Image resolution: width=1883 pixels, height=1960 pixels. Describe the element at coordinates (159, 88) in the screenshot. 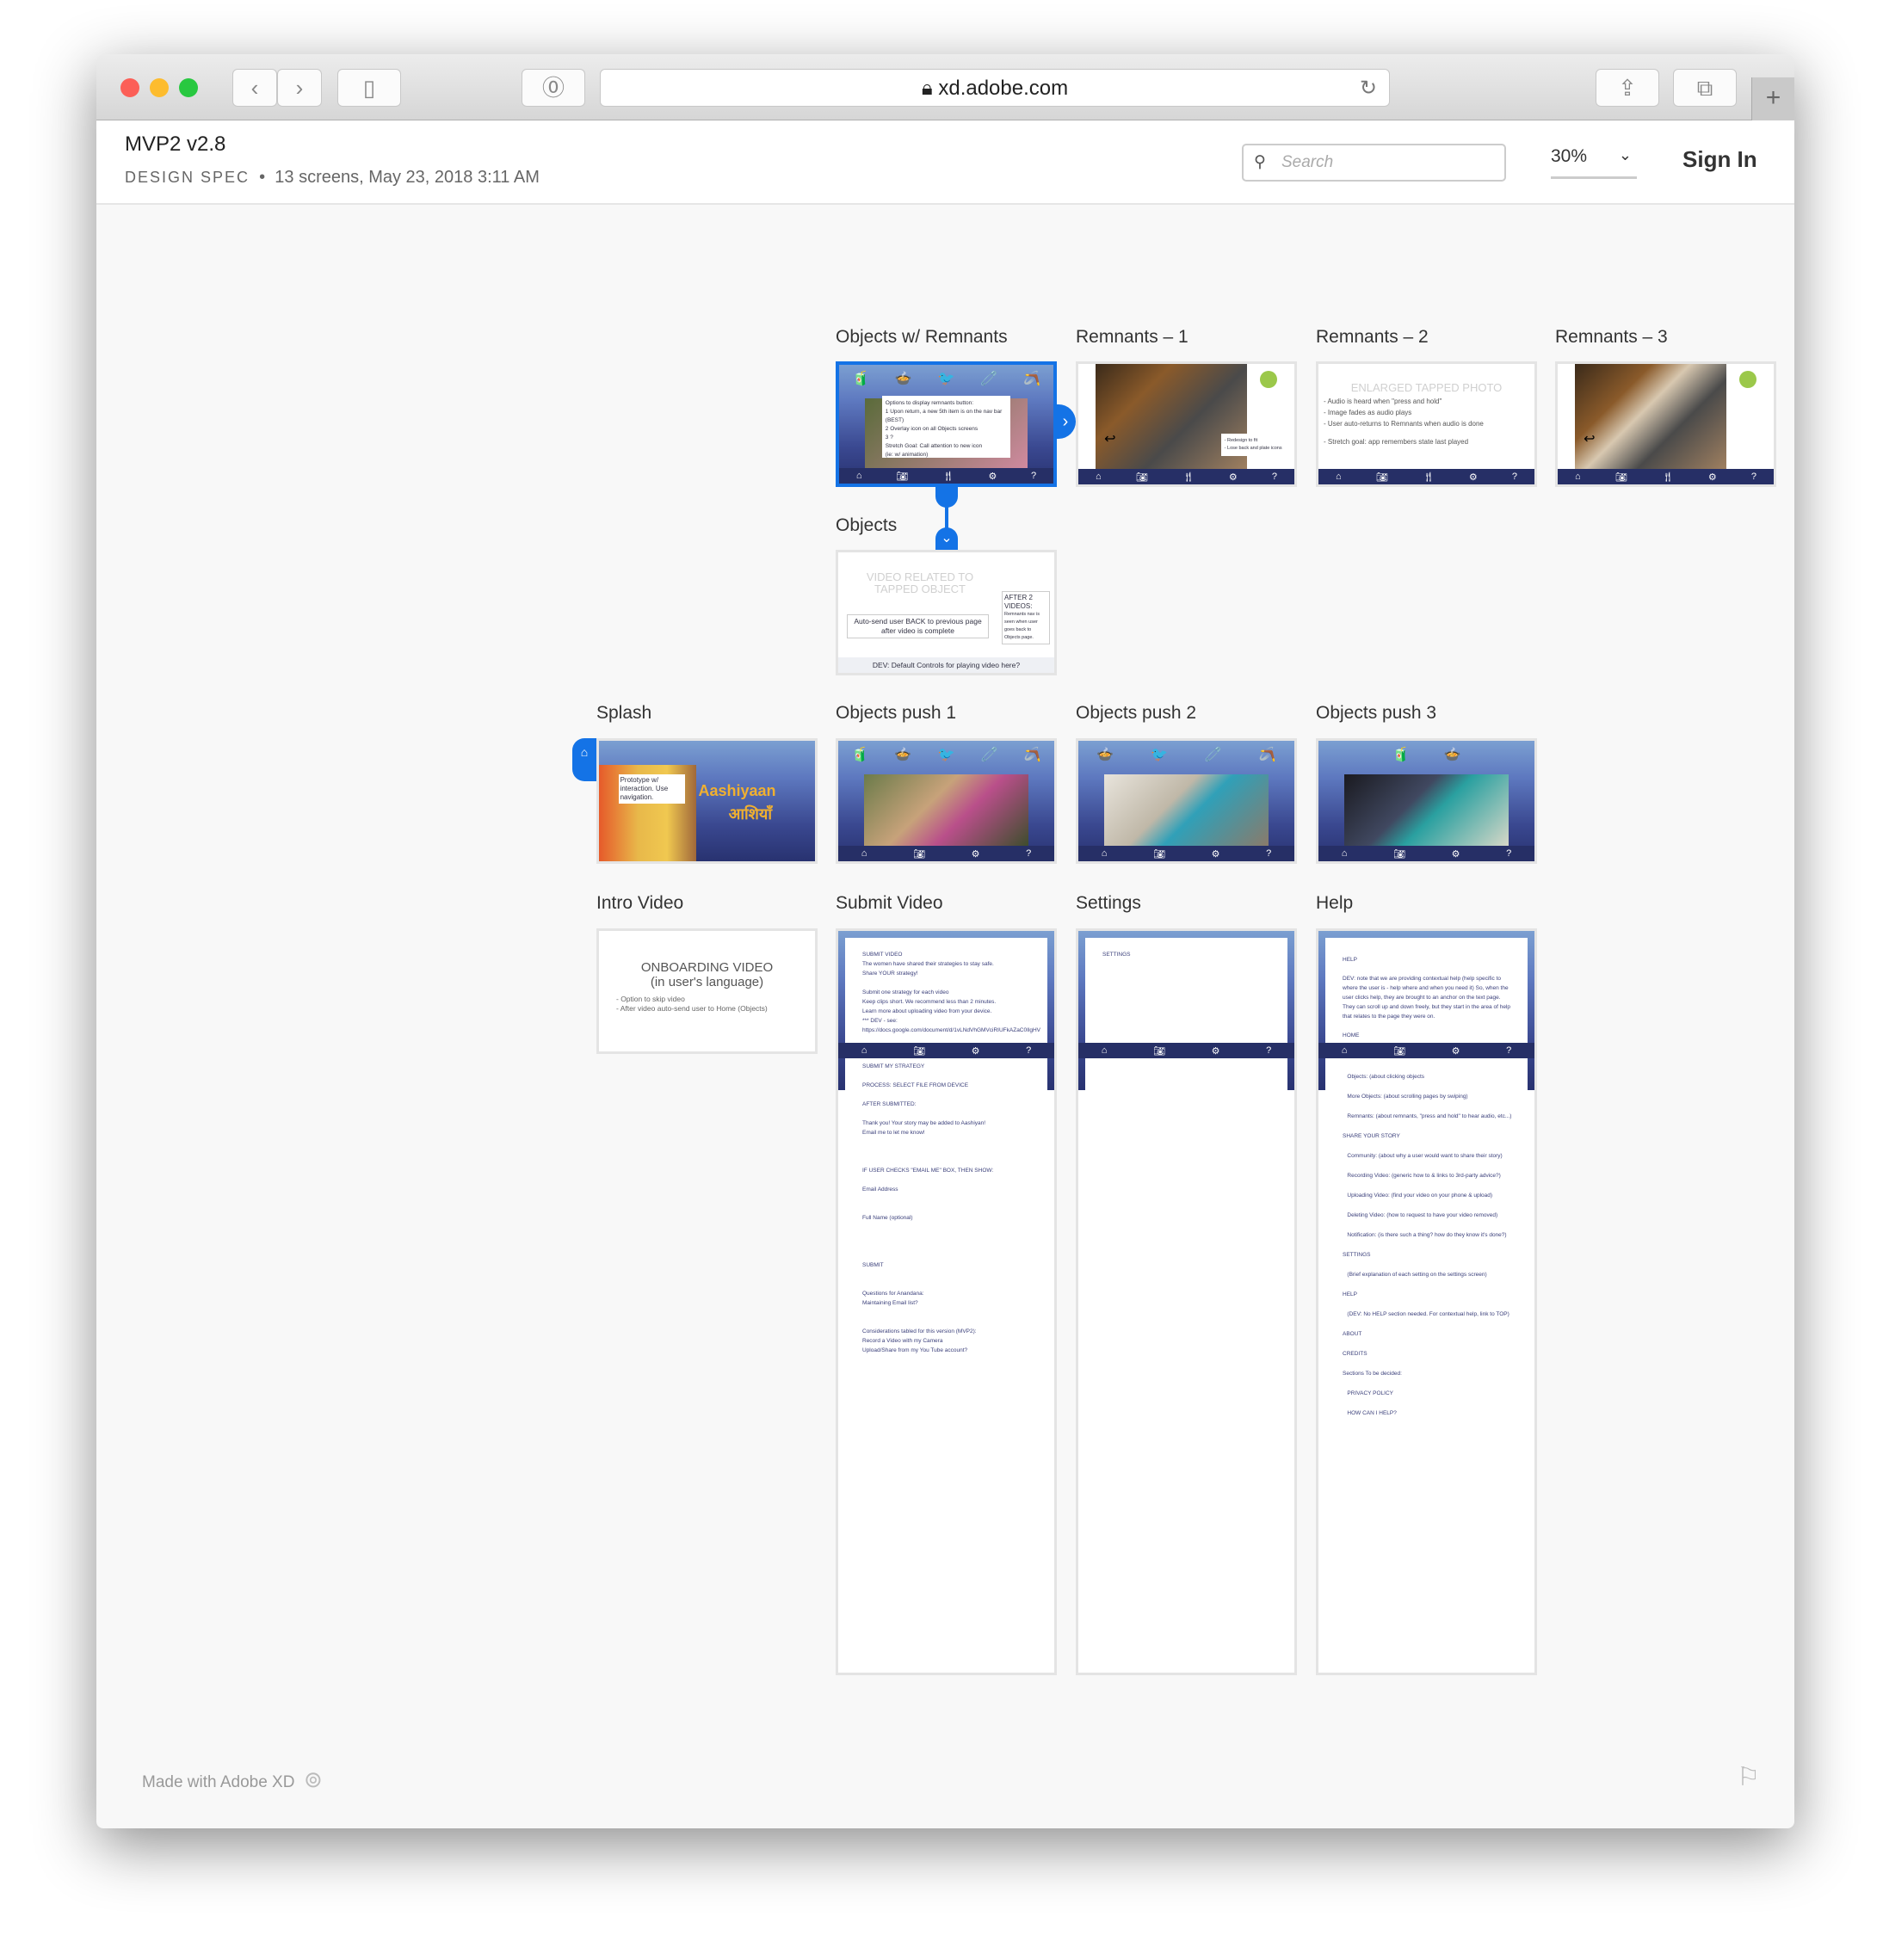

I see `minimize-window-button` at that location.